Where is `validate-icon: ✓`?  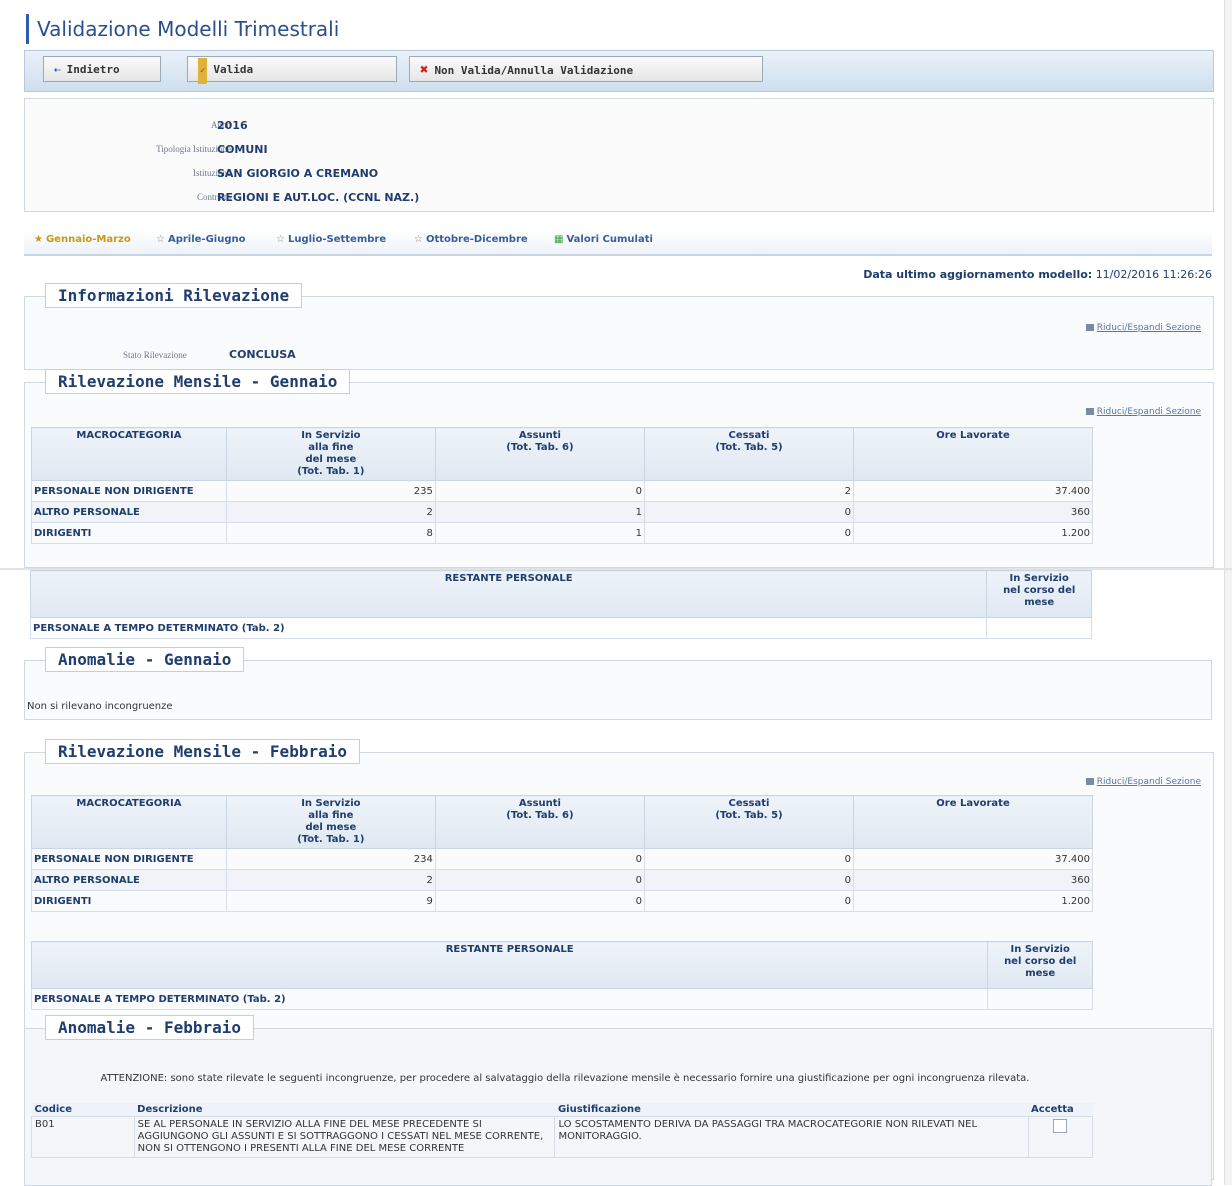 validate-icon: ✓ is located at coordinates (203, 71).